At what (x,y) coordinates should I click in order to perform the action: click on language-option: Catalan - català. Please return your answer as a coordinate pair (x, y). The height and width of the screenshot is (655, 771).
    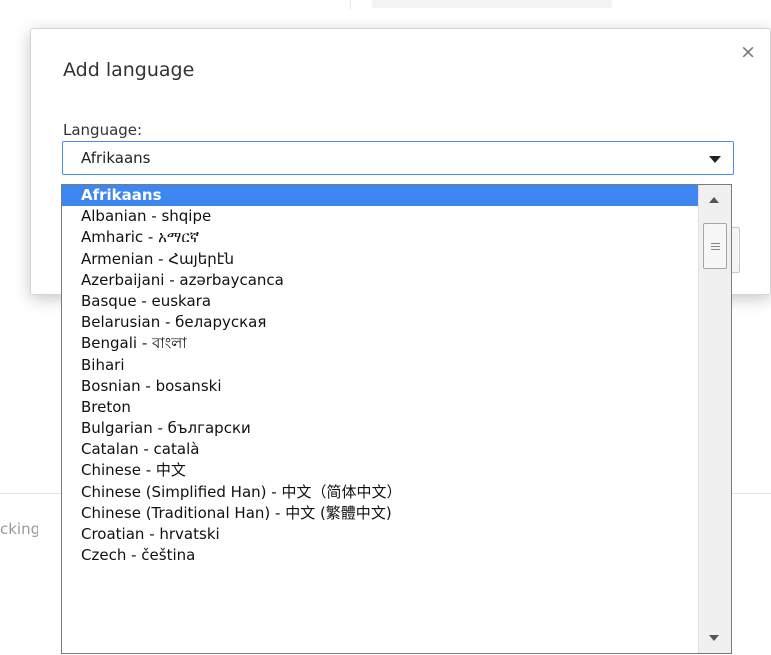
    Looking at the image, I should click on (380, 449).